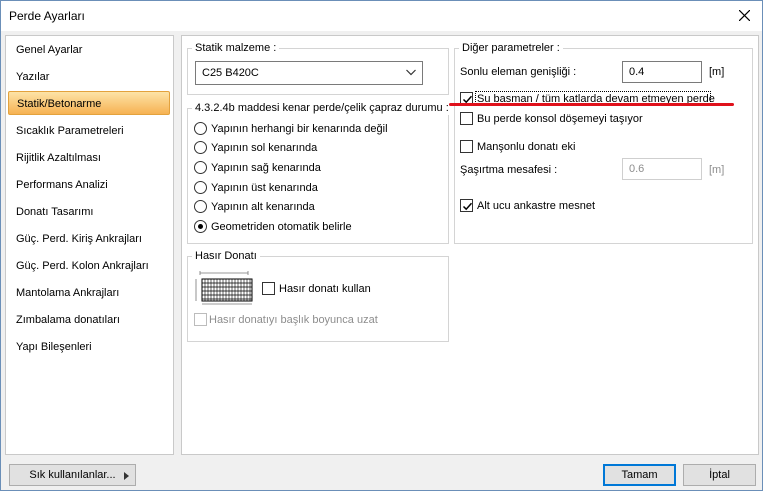 Image resolution: width=763 pixels, height=491 pixels. Describe the element at coordinates (264, 188) in the screenshot. I see `radio-label: Yapının üst kenarında` at that location.